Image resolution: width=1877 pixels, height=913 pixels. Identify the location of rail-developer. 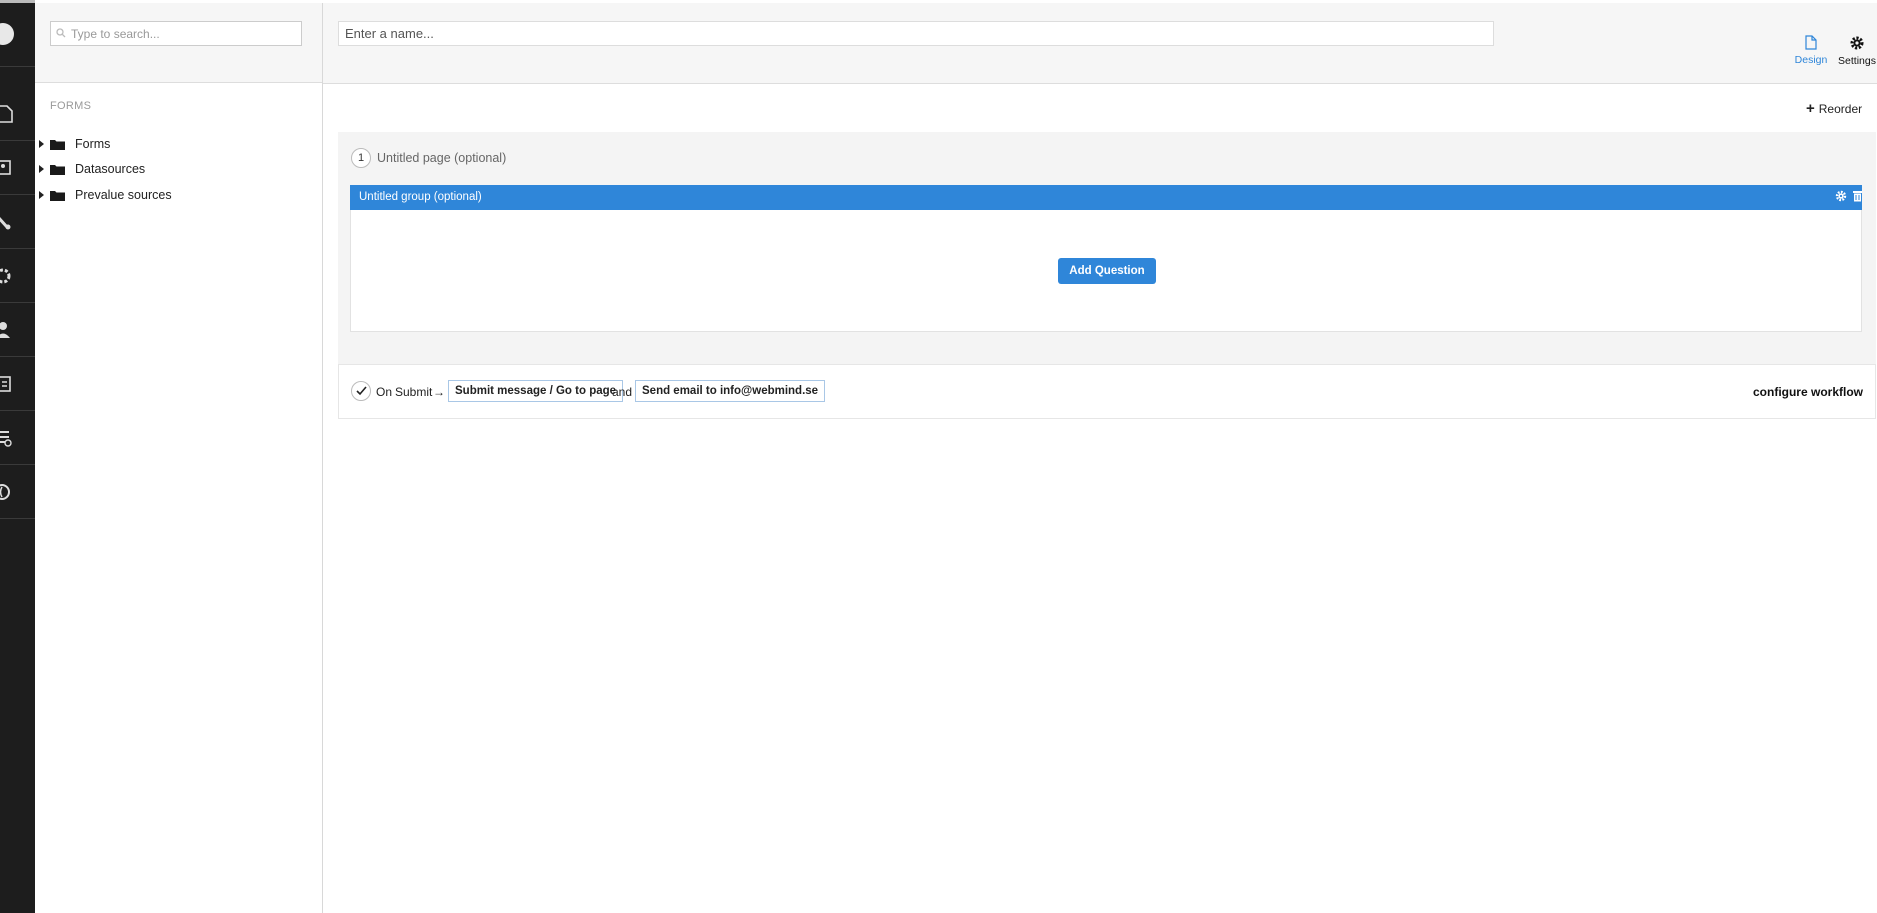
(17, 276).